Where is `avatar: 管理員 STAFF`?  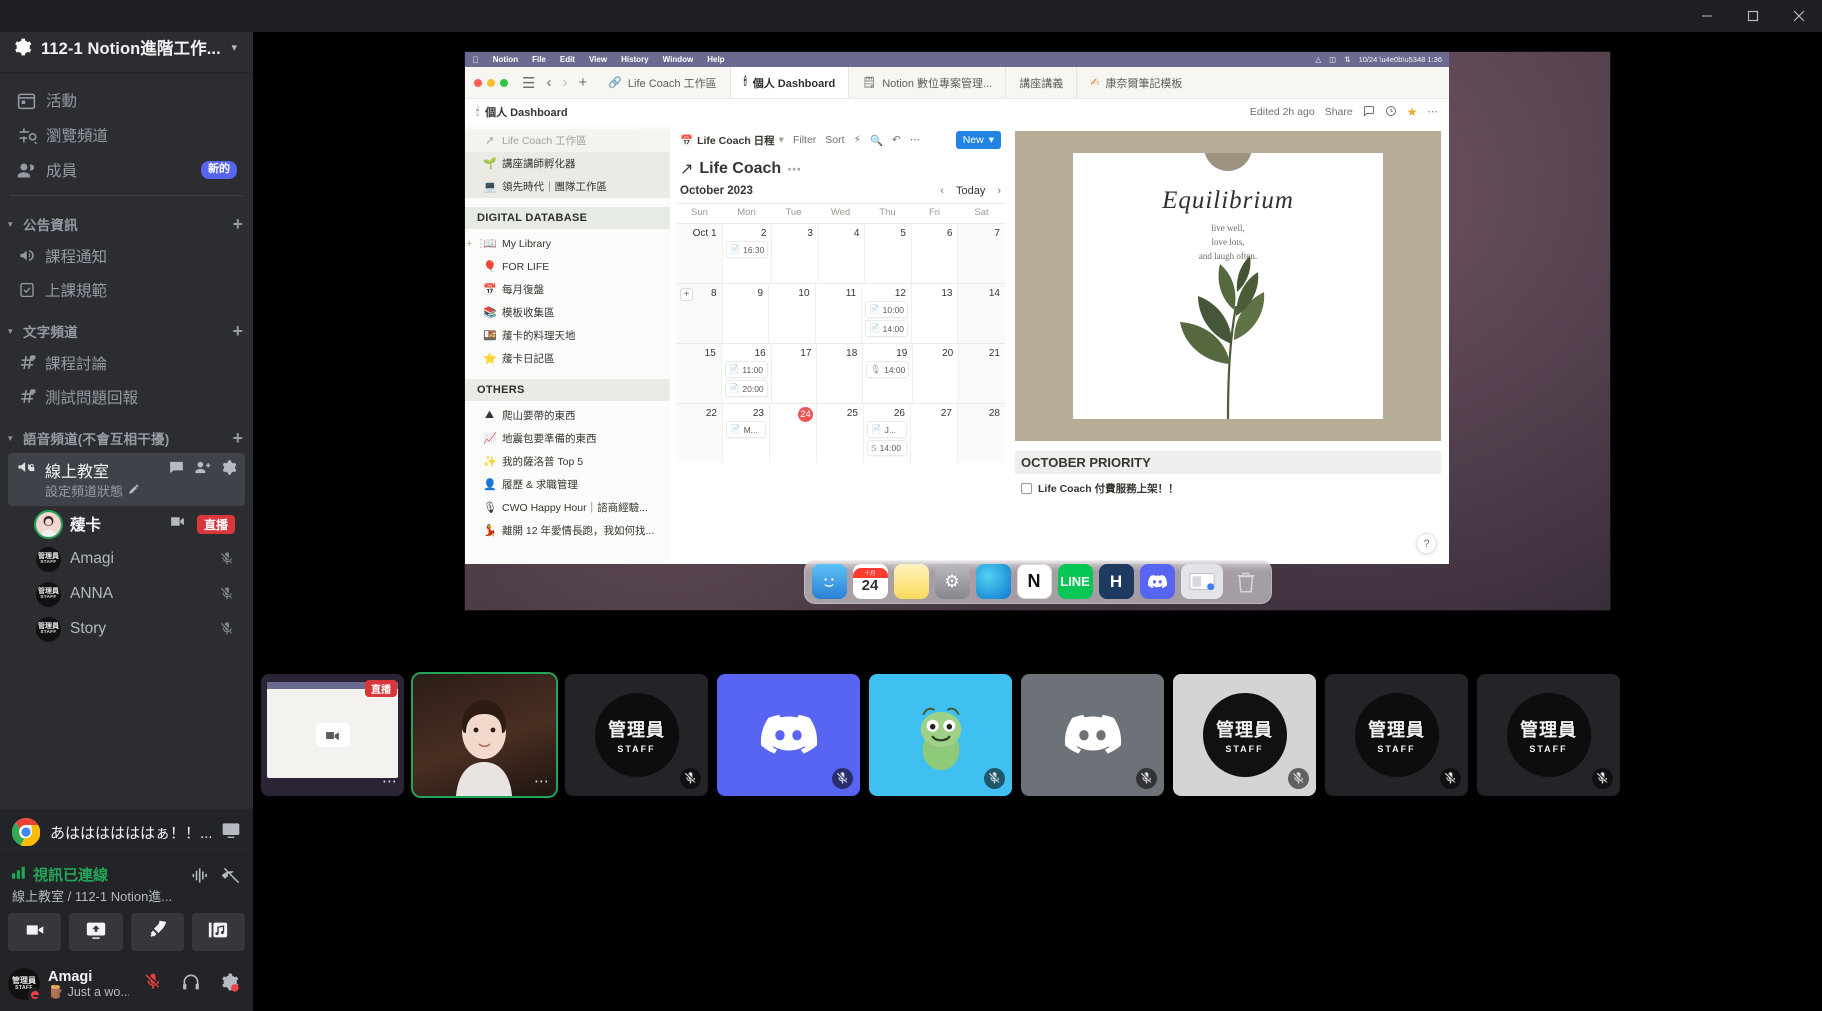 avatar: 管理員 STAFF is located at coordinates (25, 985).